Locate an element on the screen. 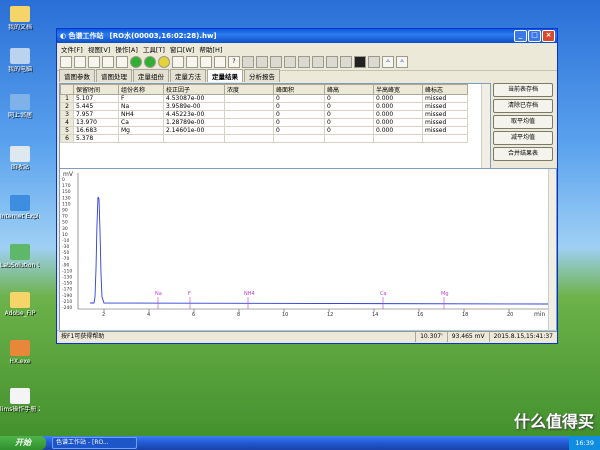 This screenshot has width=600, height=450. close-button: × is located at coordinates (548, 36).